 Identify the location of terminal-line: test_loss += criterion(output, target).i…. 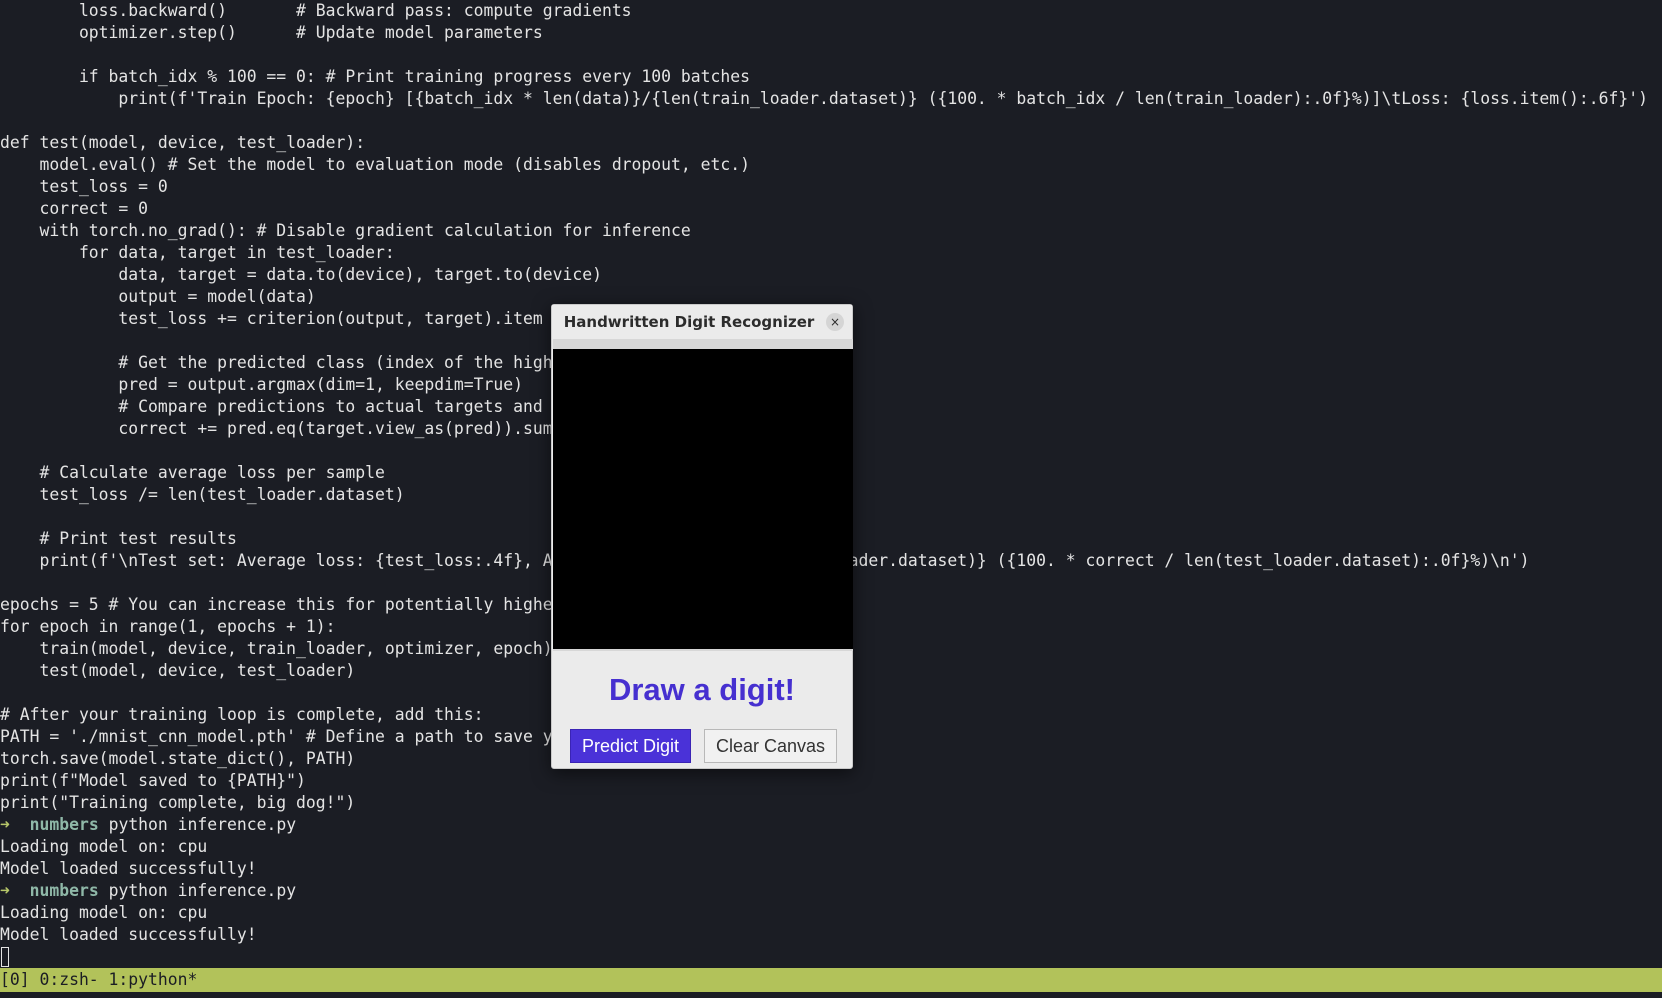
(271, 318).